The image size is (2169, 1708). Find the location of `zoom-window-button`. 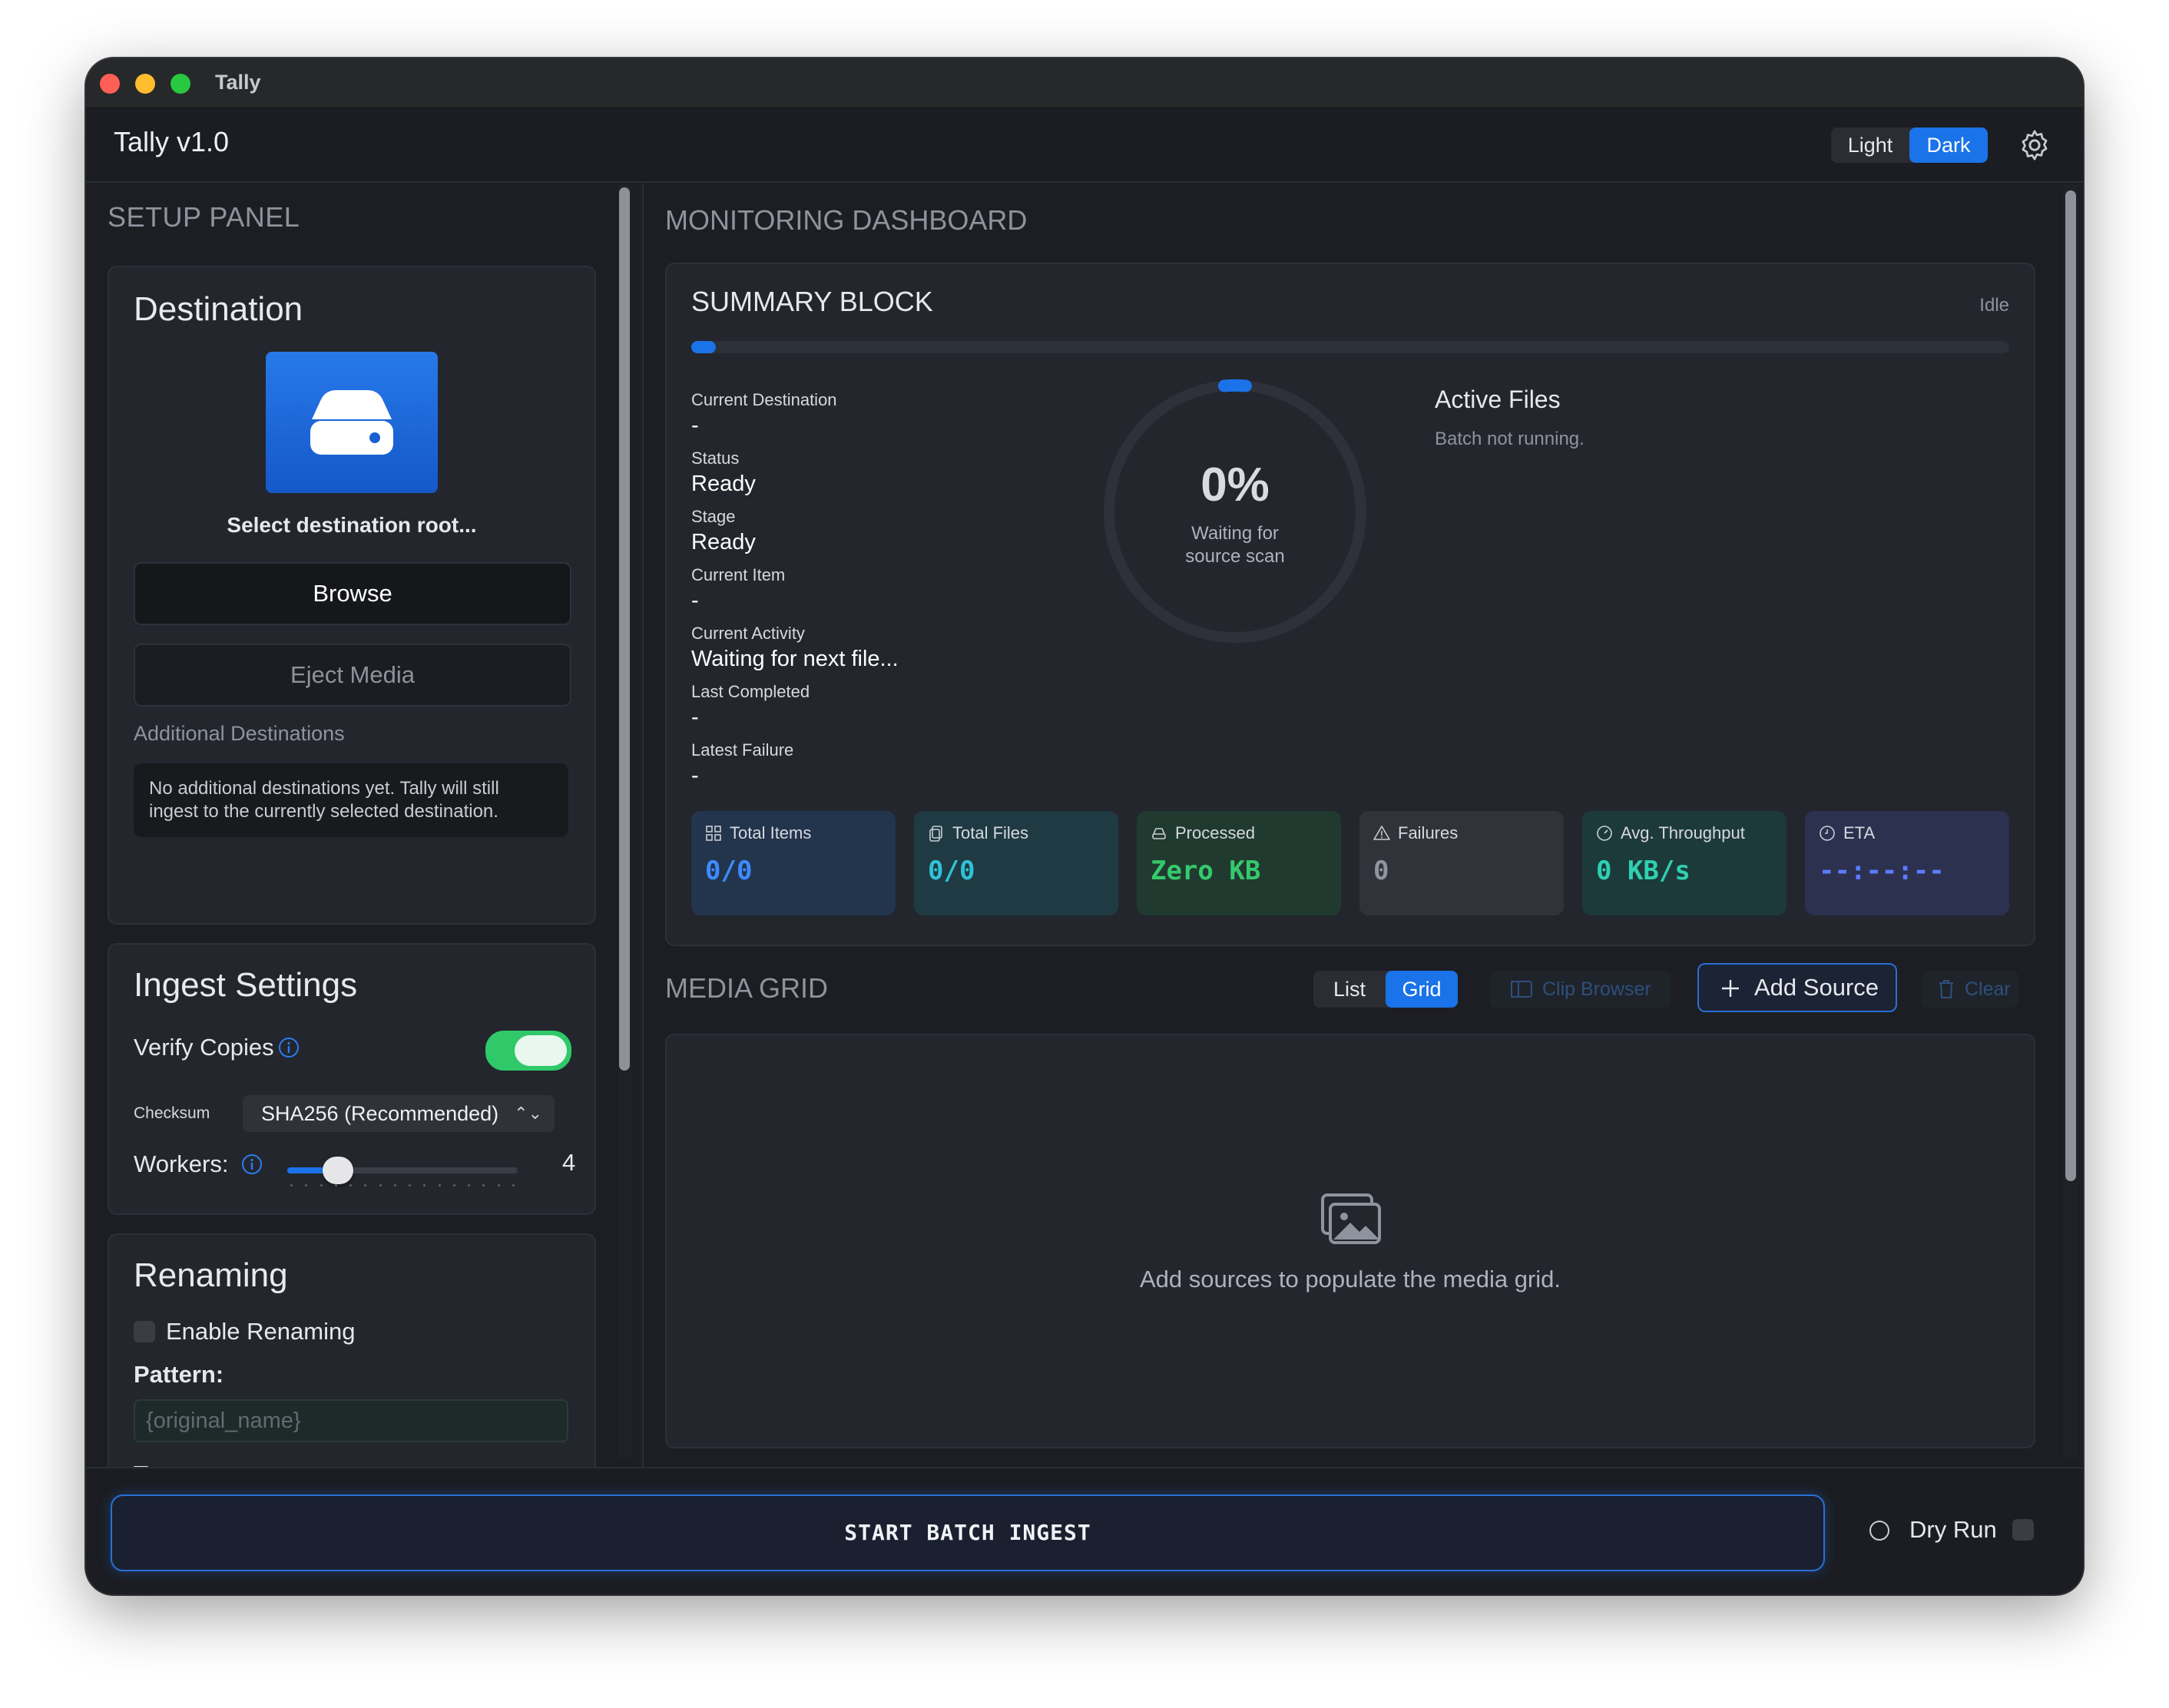

zoom-window-button is located at coordinates (180, 84).